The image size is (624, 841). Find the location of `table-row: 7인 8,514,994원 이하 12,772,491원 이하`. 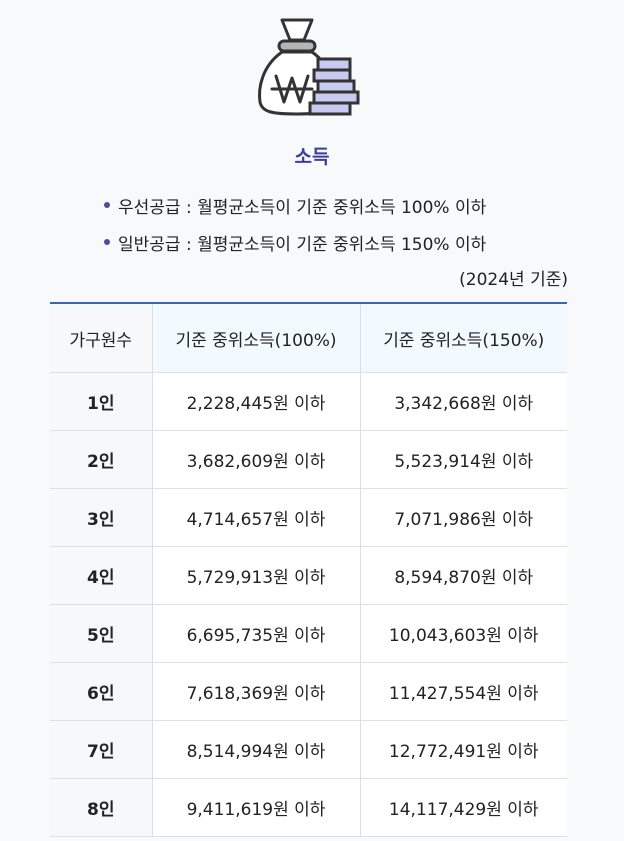

table-row: 7인 8,514,994원 이하 12,772,491원 이하 is located at coordinates (308, 749).